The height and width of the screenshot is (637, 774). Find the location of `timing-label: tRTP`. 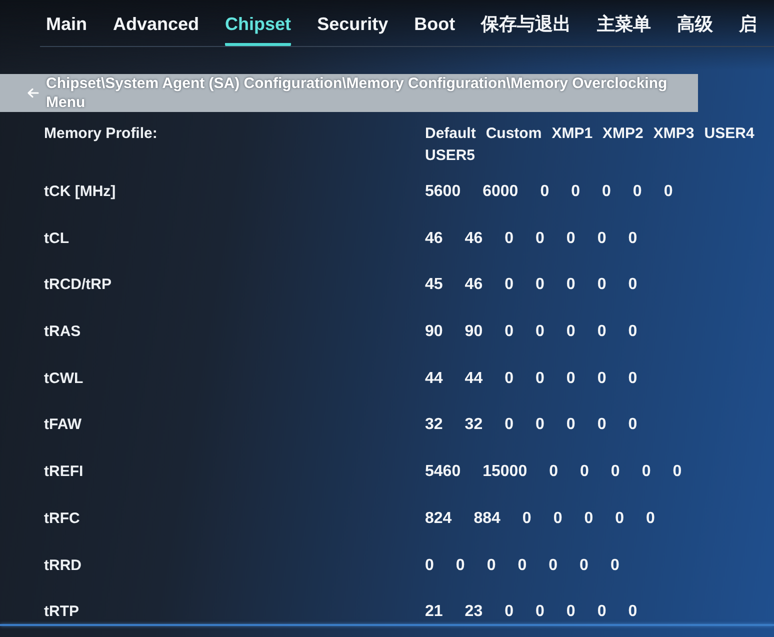

timing-label: tRTP is located at coordinates (62, 612).